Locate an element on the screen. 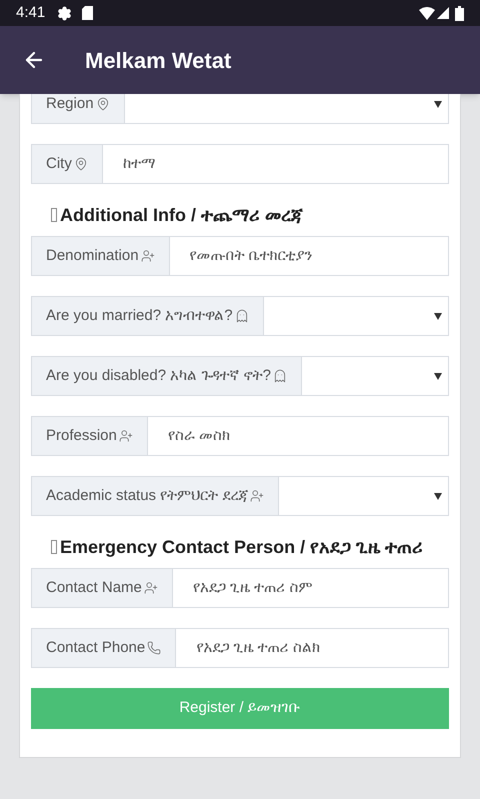 The height and width of the screenshot is (799, 480). input-field: ከተማ is located at coordinates (275, 164).